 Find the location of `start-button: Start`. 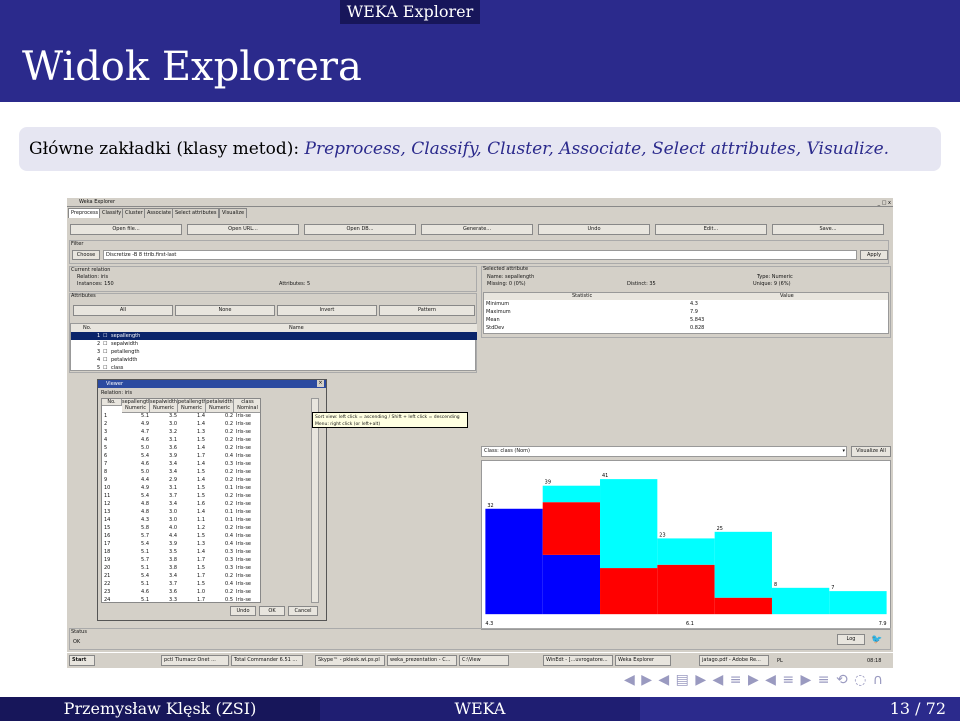

start-button: Start is located at coordinates (82, 660).